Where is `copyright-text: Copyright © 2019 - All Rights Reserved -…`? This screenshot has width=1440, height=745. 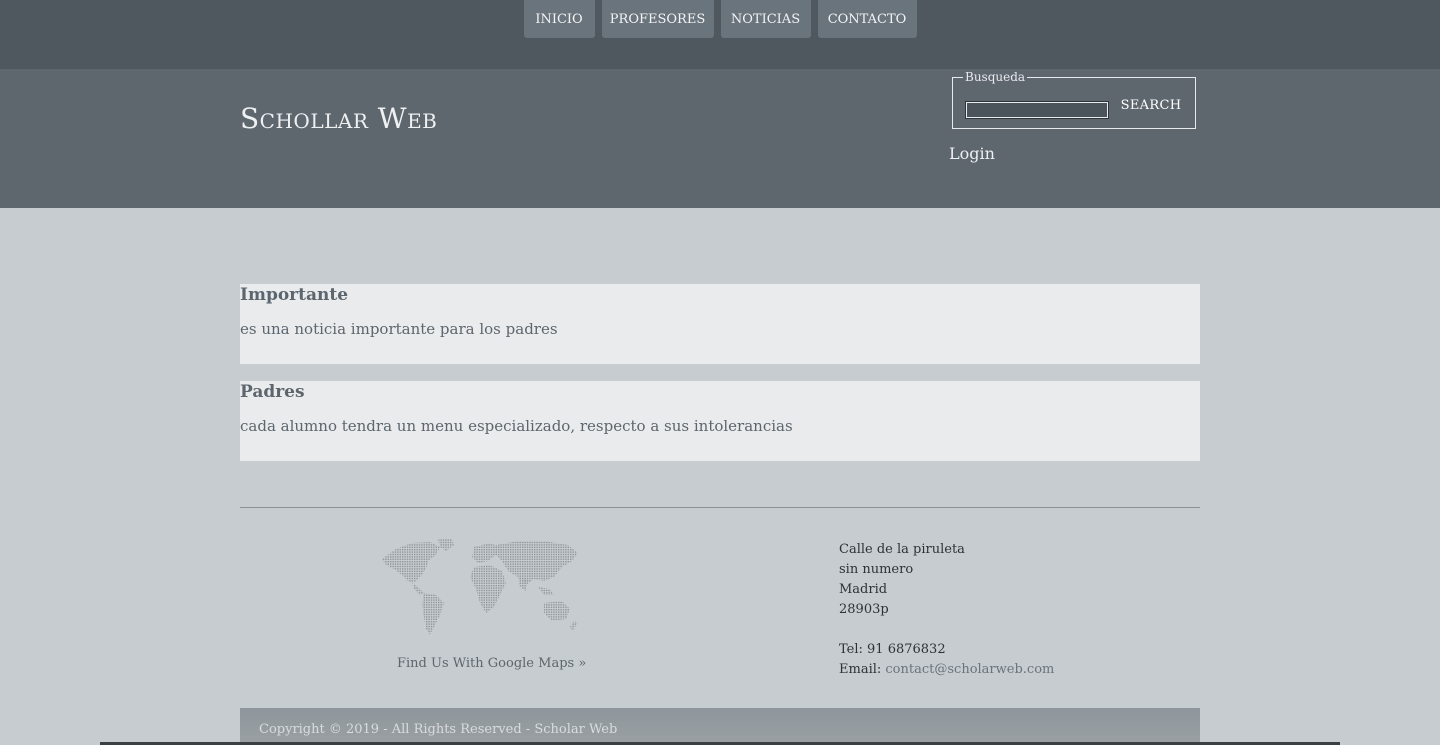
copyright-text: Copyright © 2019 - All Rights Reserved -… is located at coordinates (438, 729).